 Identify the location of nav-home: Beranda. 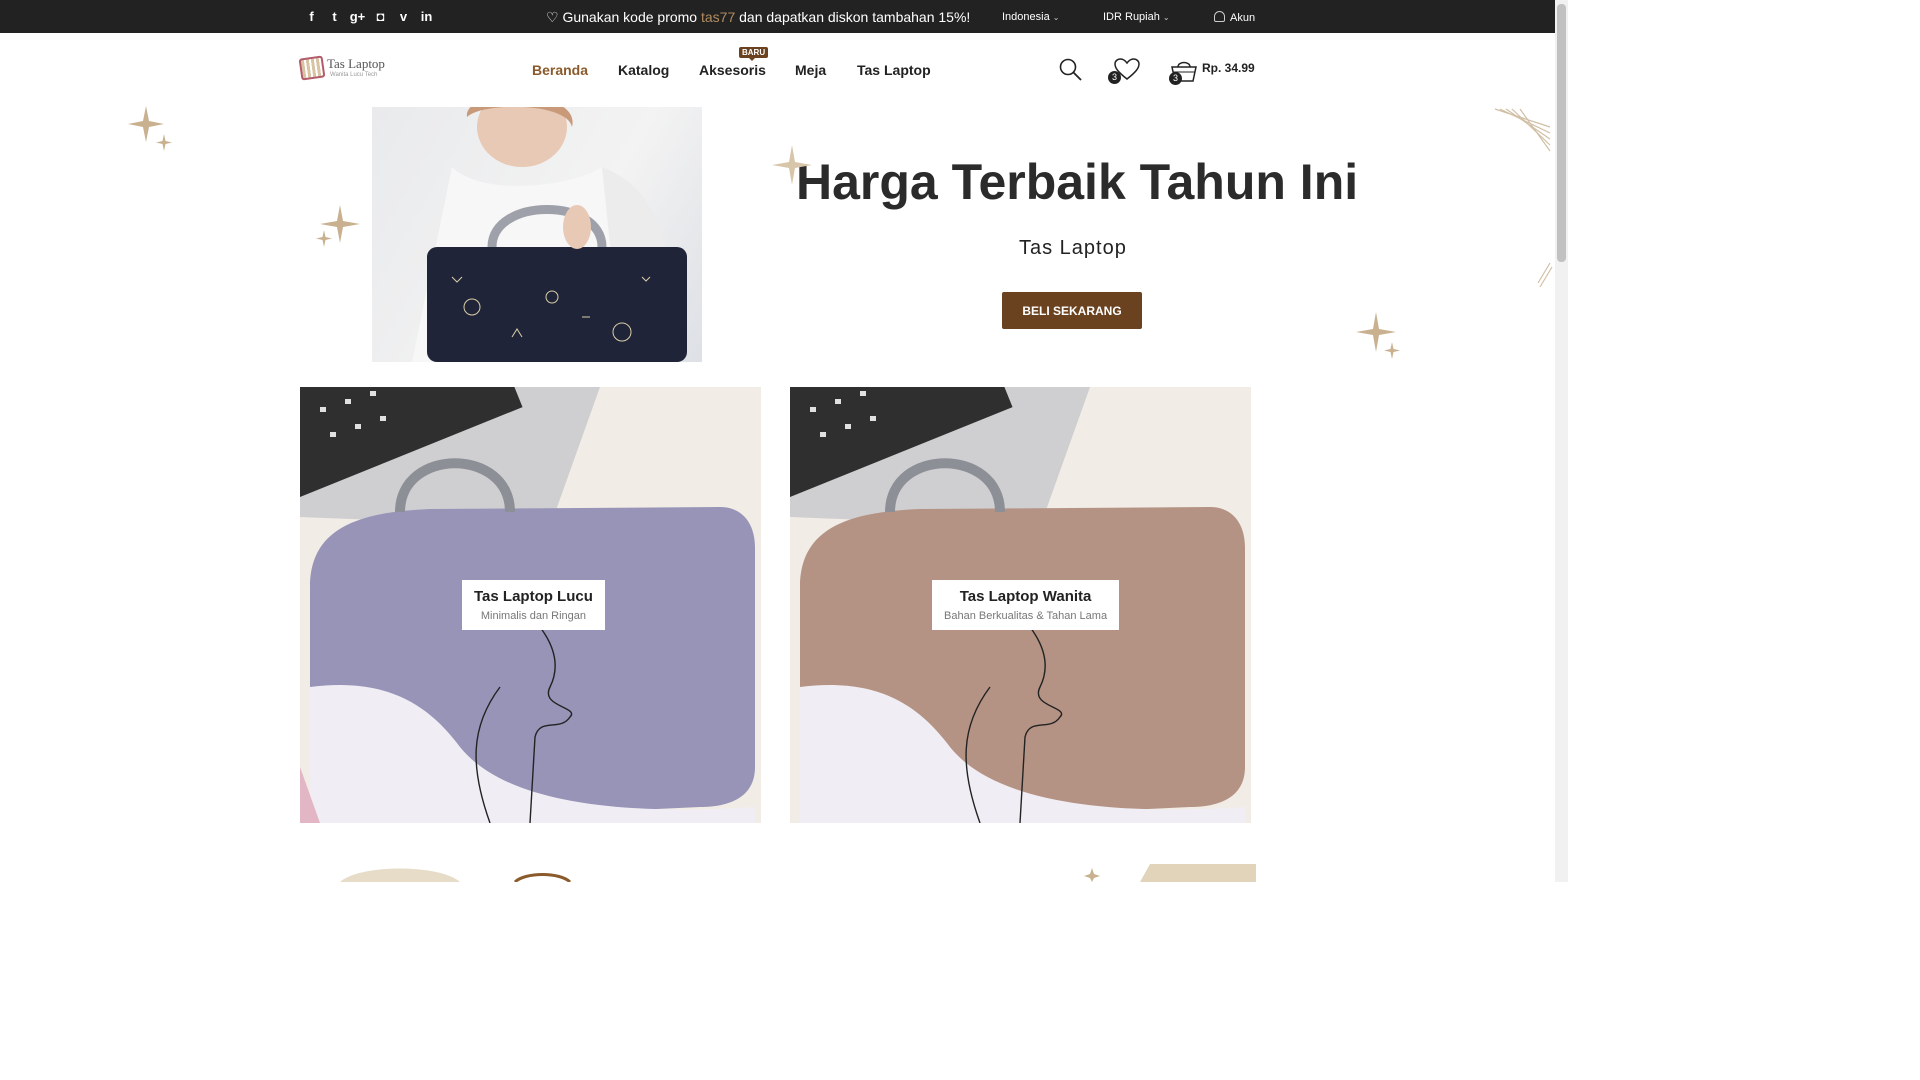
(560, 70).